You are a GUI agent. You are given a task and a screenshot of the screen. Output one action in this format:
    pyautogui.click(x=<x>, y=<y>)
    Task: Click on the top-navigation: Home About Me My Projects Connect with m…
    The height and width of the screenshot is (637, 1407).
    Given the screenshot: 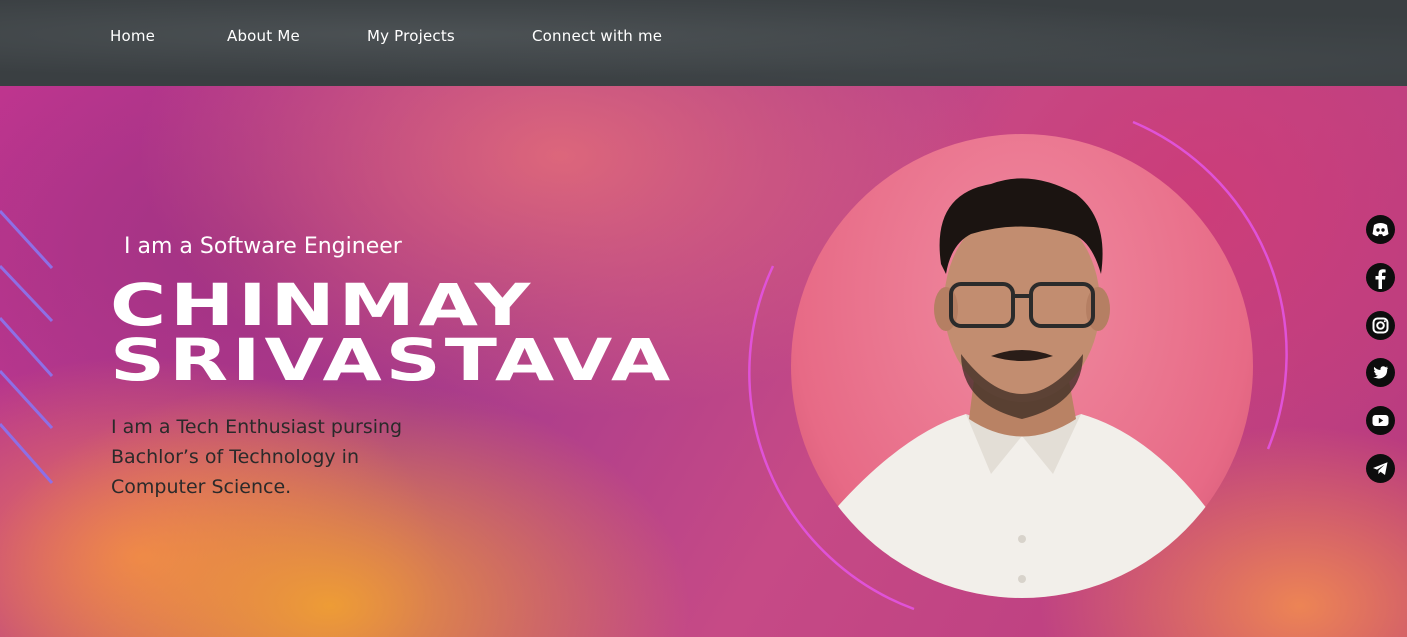 What is the action you would take?
    pyautogui.click(x=703, y=43)
    